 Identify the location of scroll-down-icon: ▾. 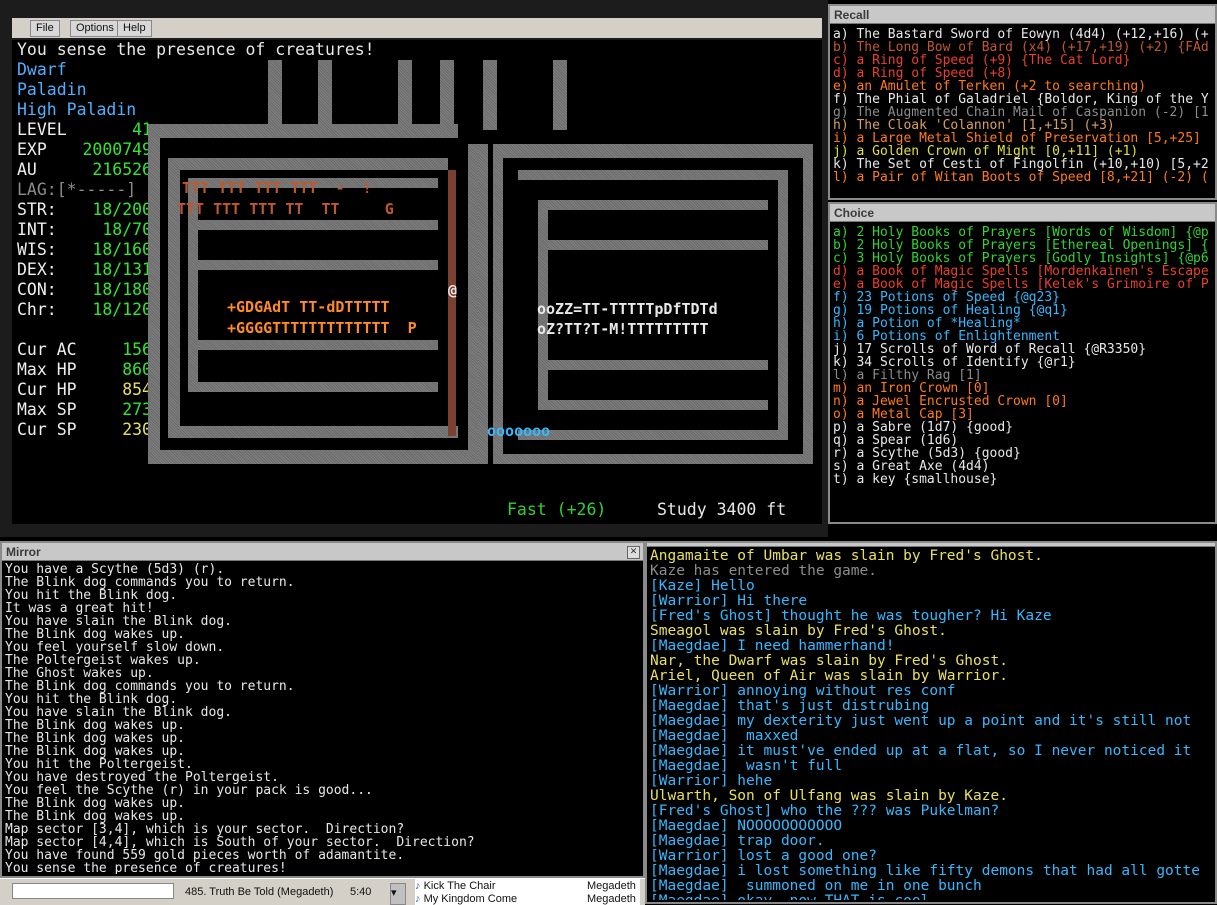
(398, 894).